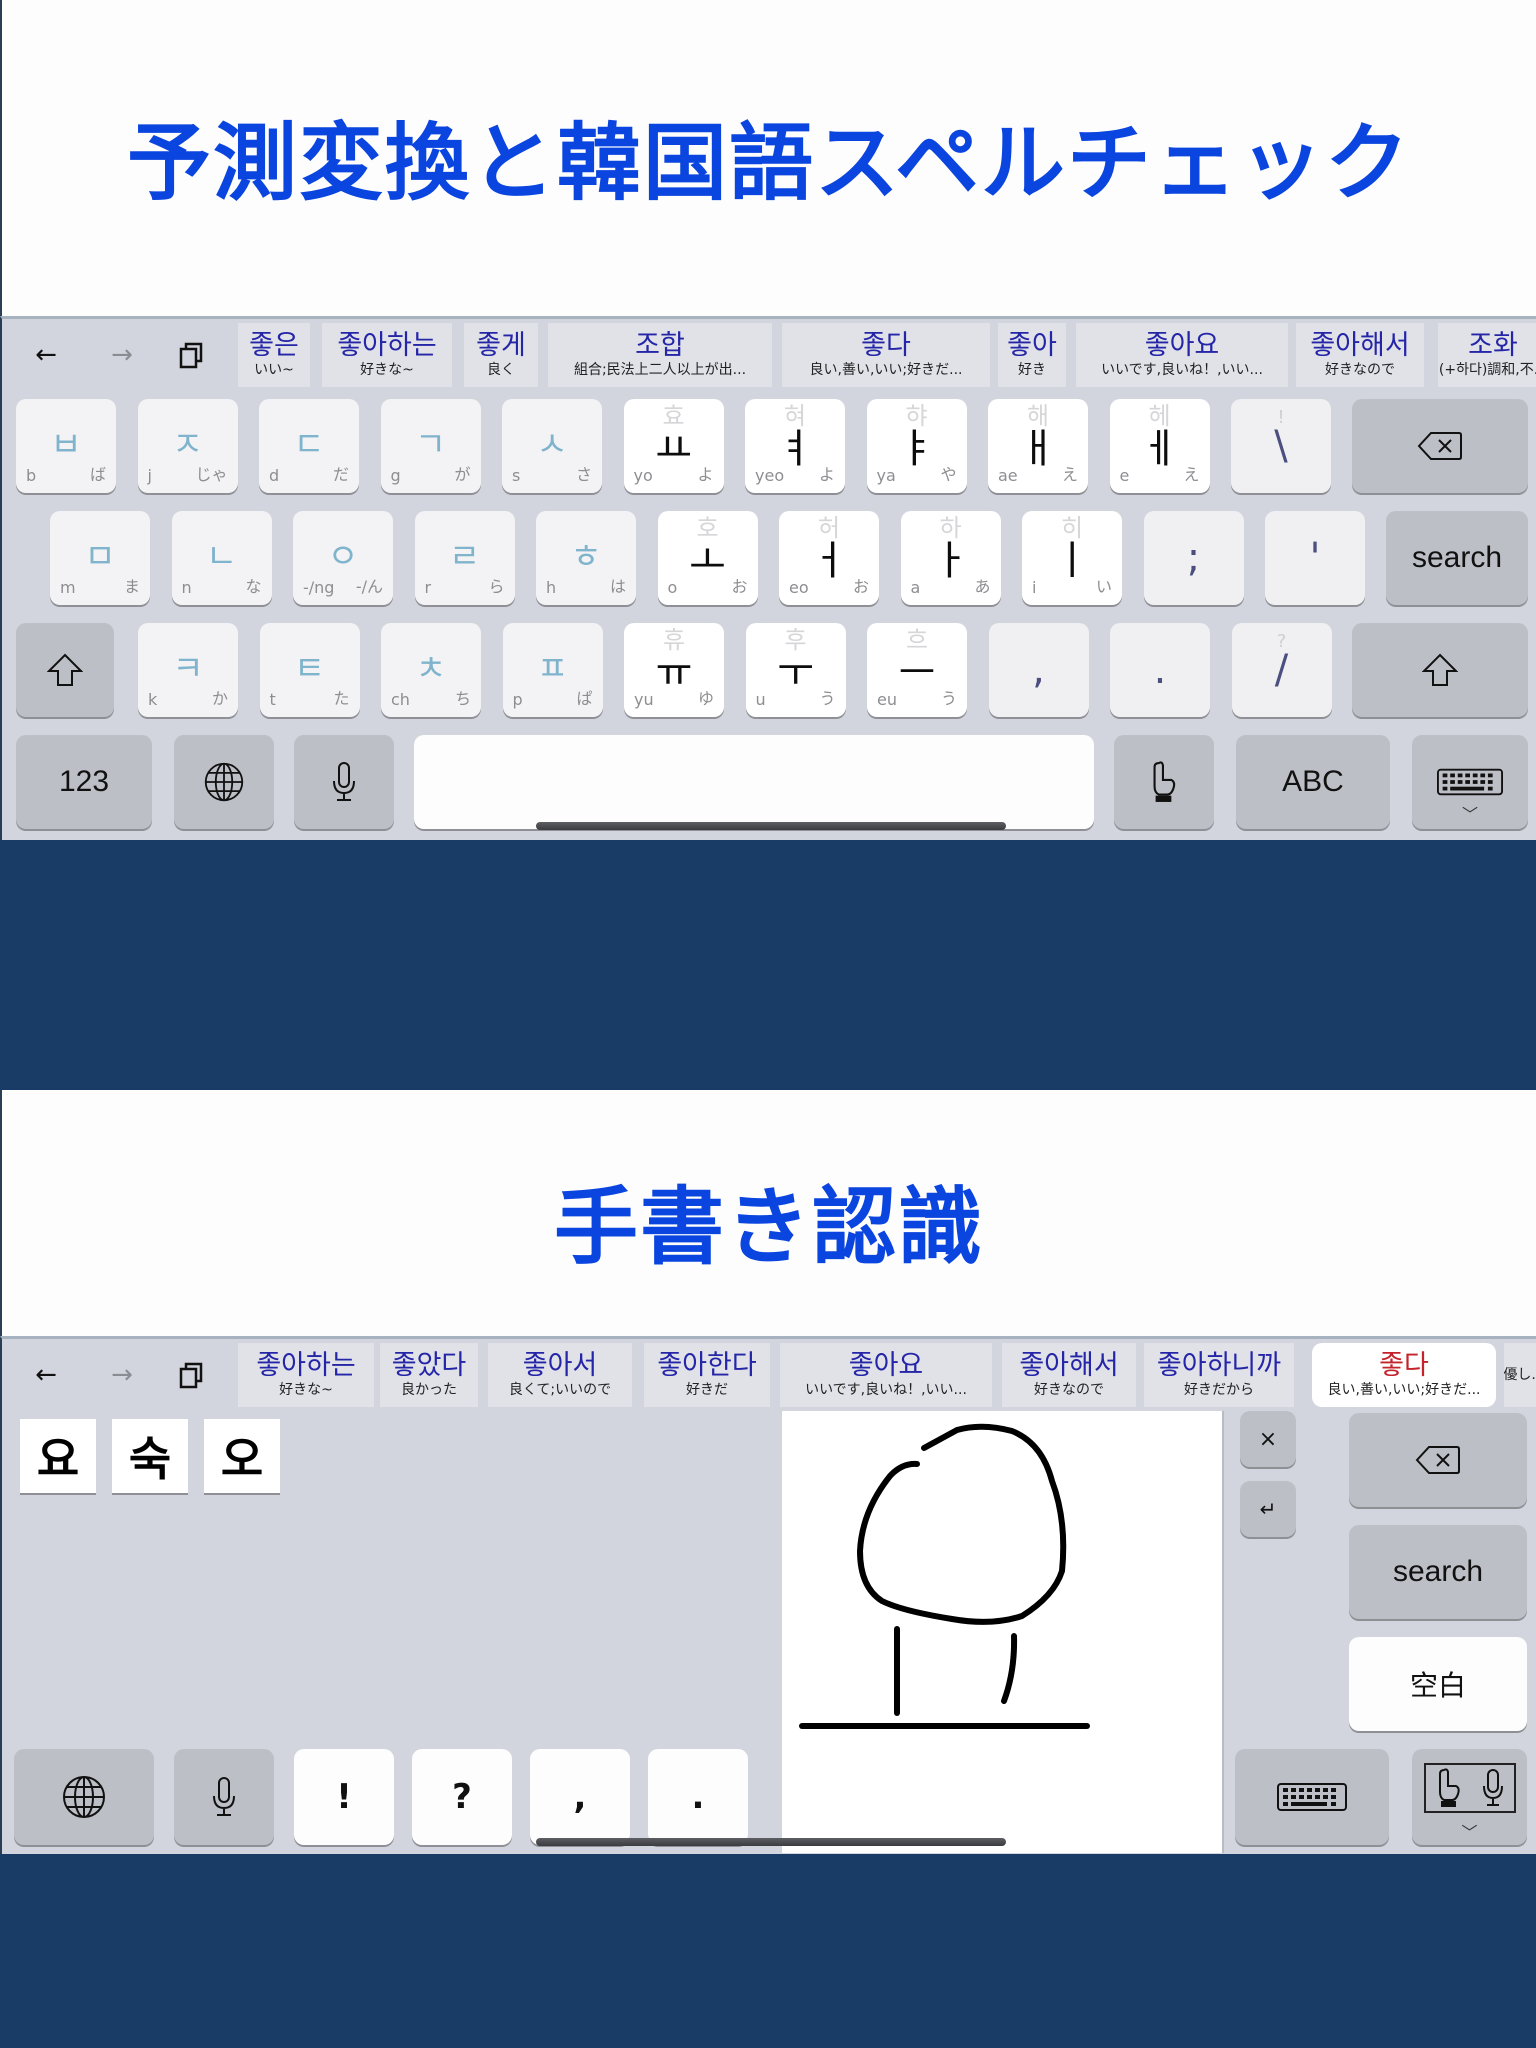  Describe the element at coordinates (1438, 1684) in the screenshot. I see `space-button: 空白` at that location.